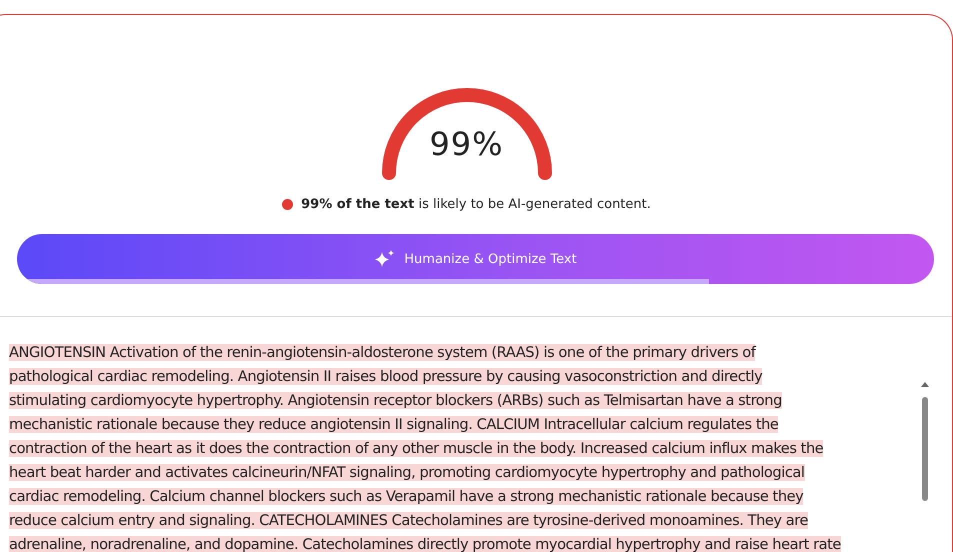 The width and height of the screenshot is (953, 552). What do you see at coordinates (466, 144) in the screenshot?
I see `gauge-reading: 99%` at bounding box center [466, 144].